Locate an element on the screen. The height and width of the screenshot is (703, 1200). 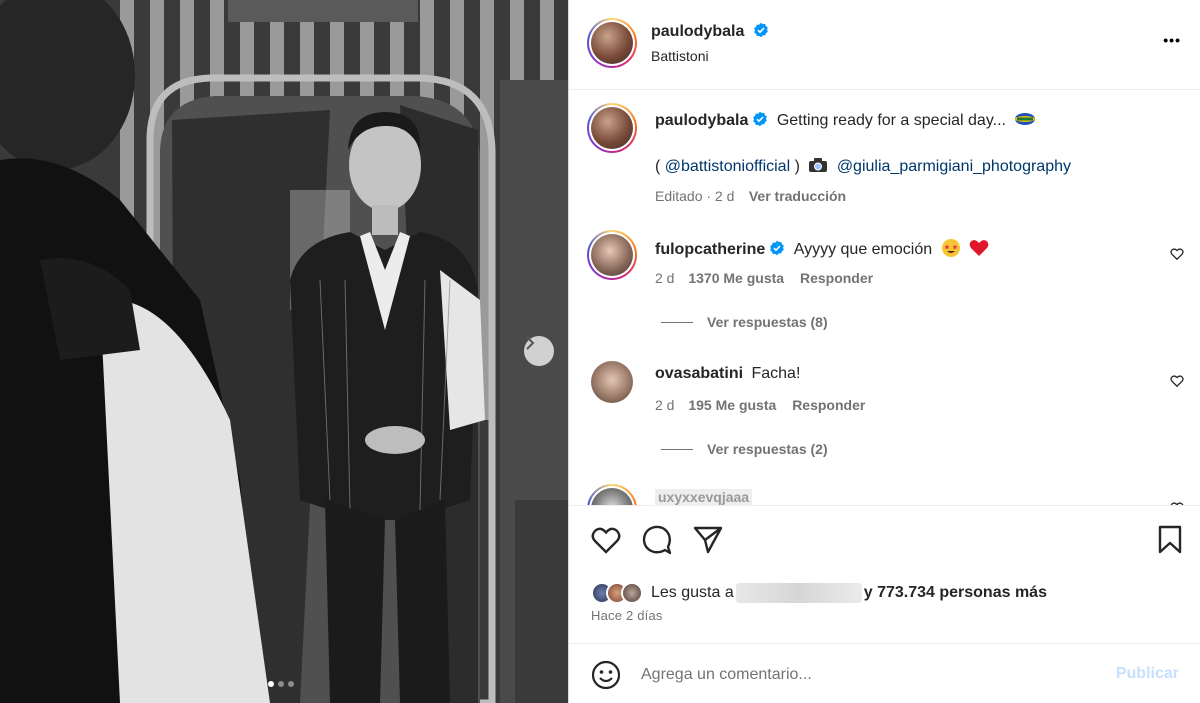
flag-emoji-icon is located at coordinates (1025, 119).